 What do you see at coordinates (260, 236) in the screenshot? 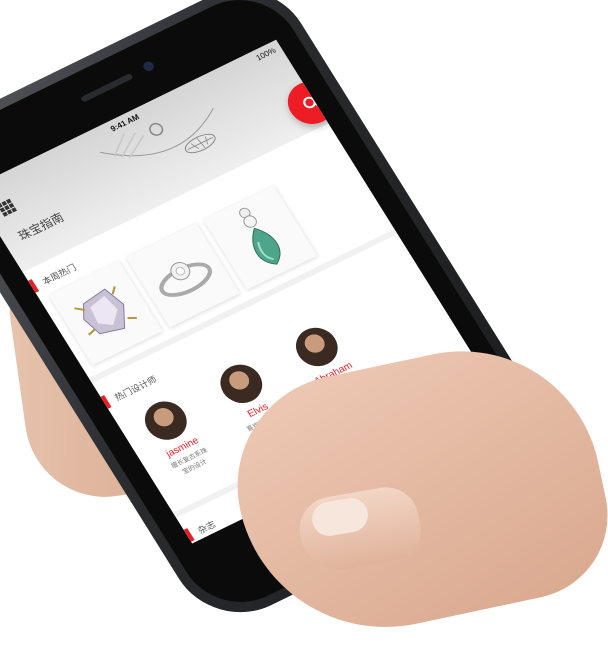
I see `teardrop-pendant-image` at bounding box center [260, 236].